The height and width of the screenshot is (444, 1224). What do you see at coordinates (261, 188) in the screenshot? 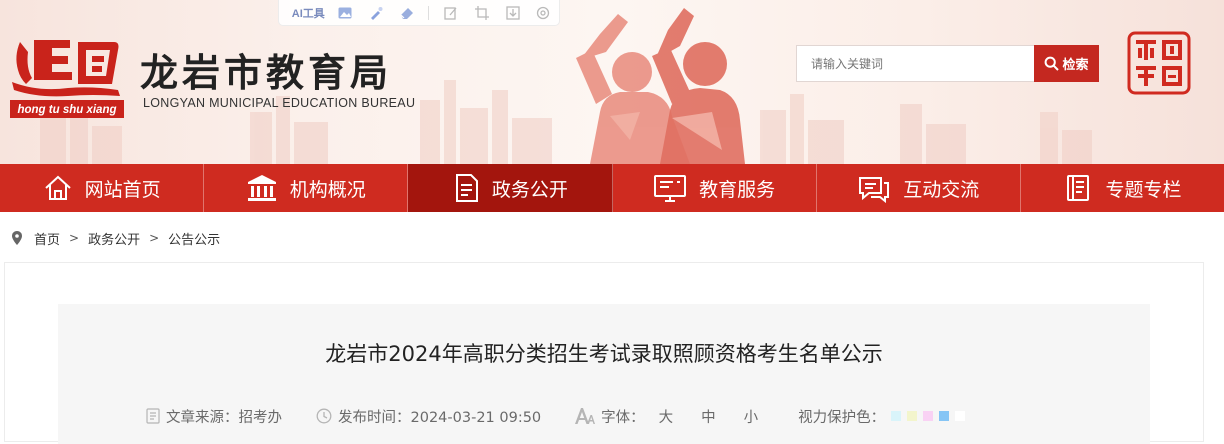
I see `building-icon` at bounding box center [261, 188].